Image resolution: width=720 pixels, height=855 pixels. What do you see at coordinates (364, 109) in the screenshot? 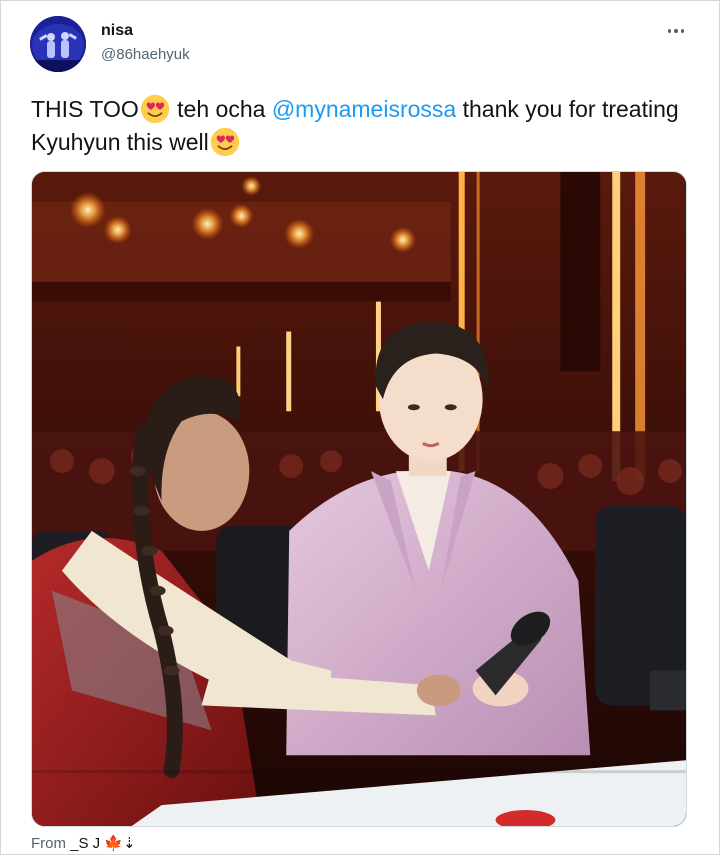
I see `mention-link: @mynameisrossa` at bounding box center [364, 109].